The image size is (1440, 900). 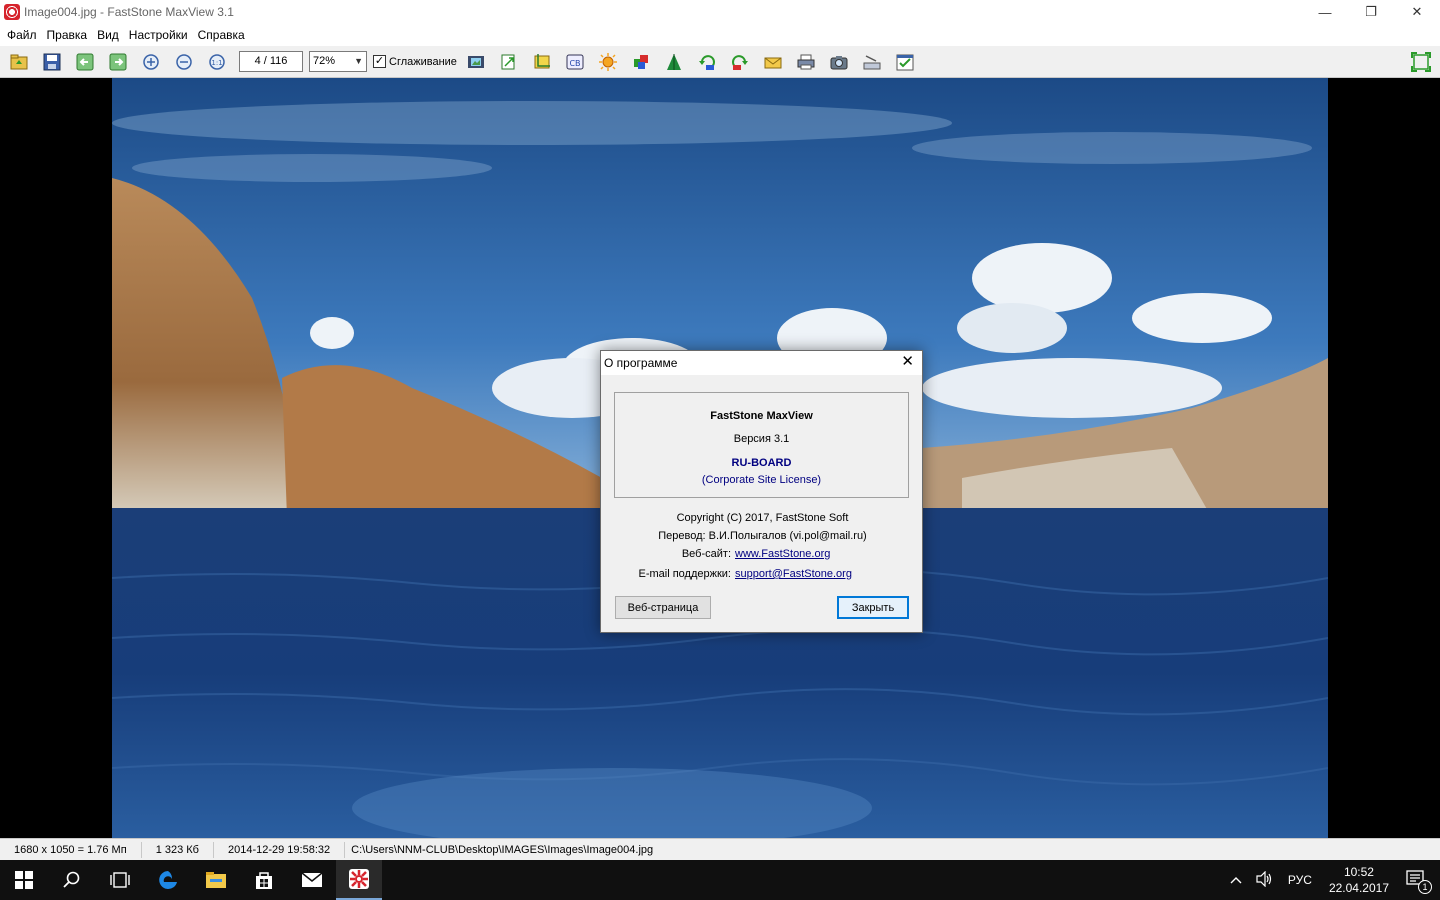 I want to click on next-image-button, so click(x=118, y=62).